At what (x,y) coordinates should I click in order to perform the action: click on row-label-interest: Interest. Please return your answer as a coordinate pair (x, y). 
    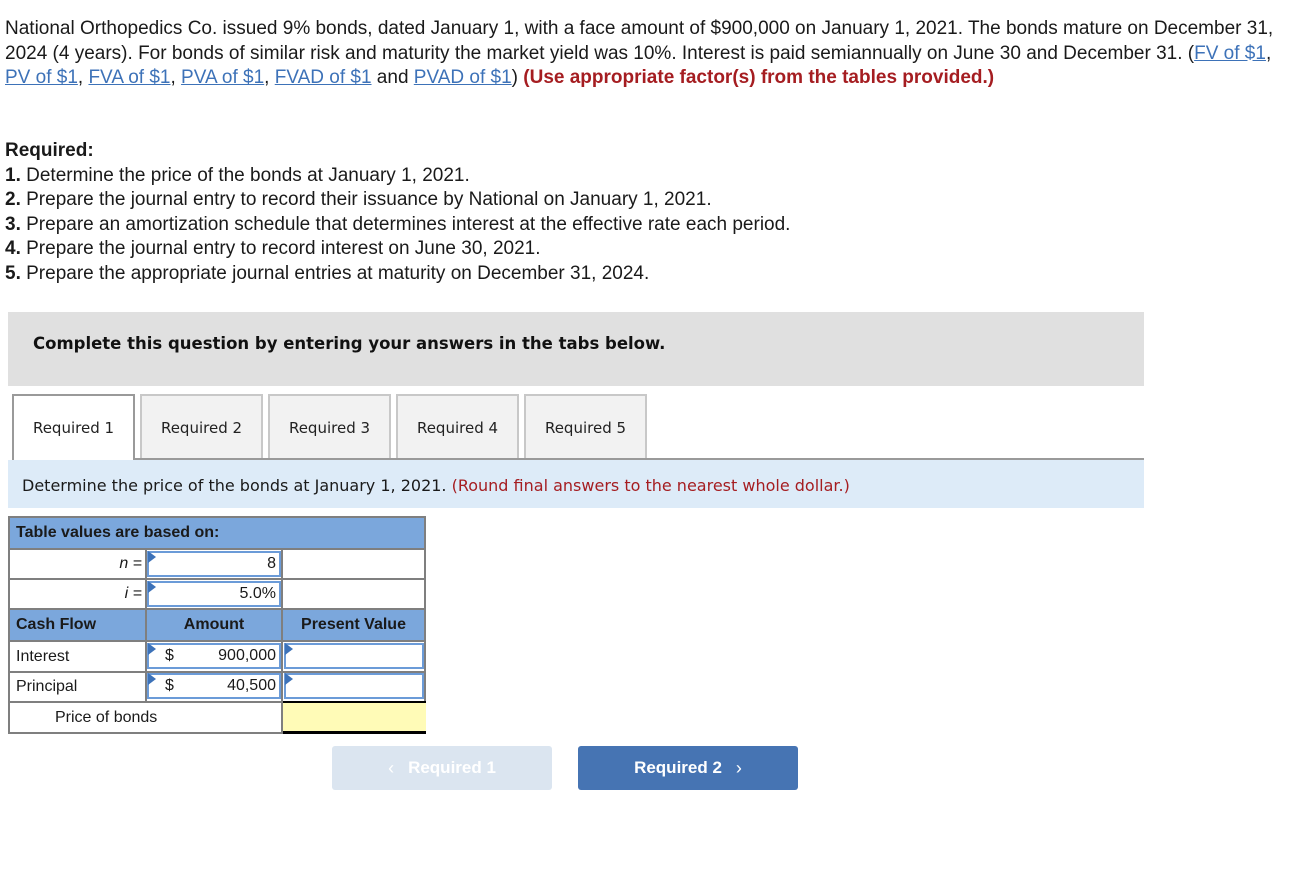
    Looking at the image, I should click on (43, 656).